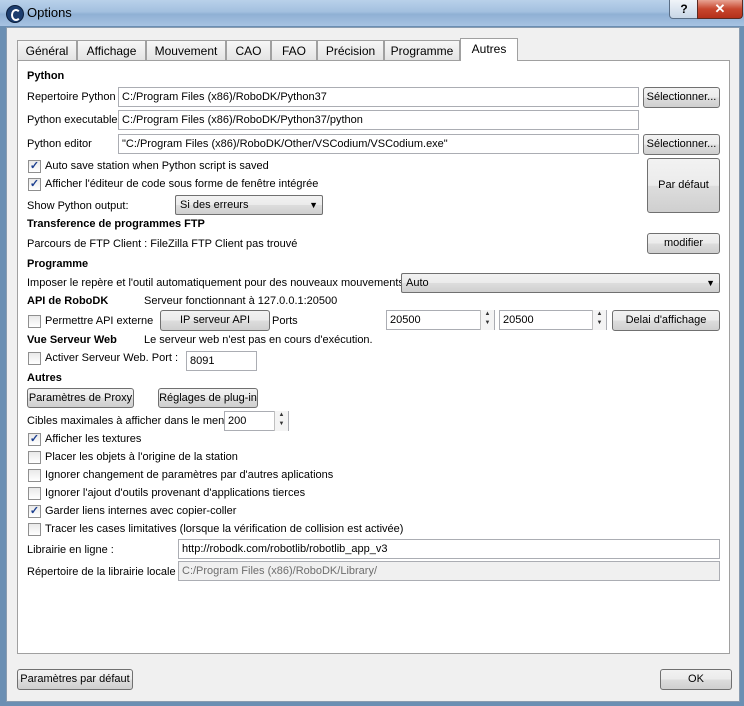  What do you see at coordinates (49, 12) in the screenshot?
I see `window-title: Options` at bounding box center [49, 12].